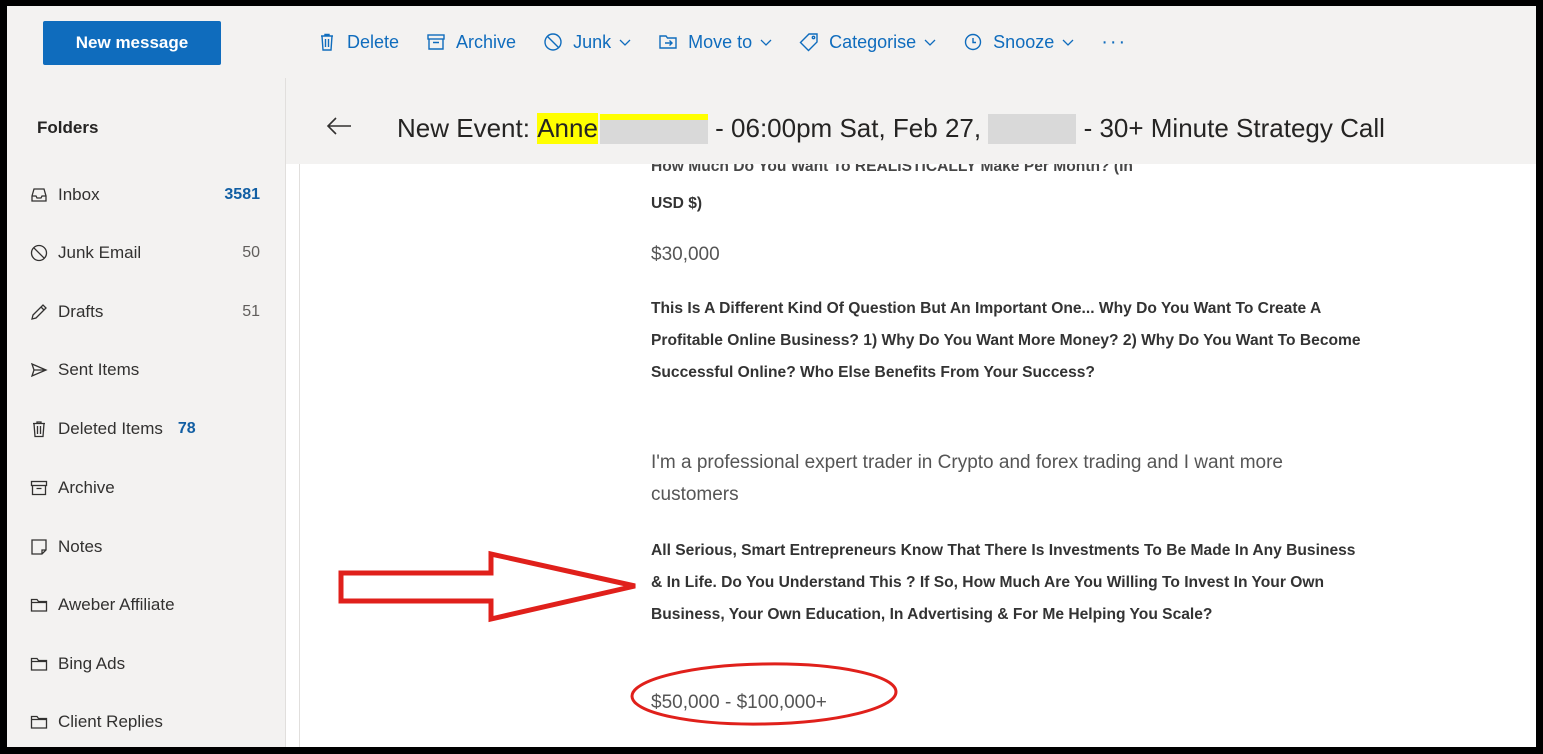 The width and height of the screenshot is (1543, 754). What do you see at coordinates (81, 311) in the screenshot?
I see `folder-label: Drafts` at bounding box center [81, 311].